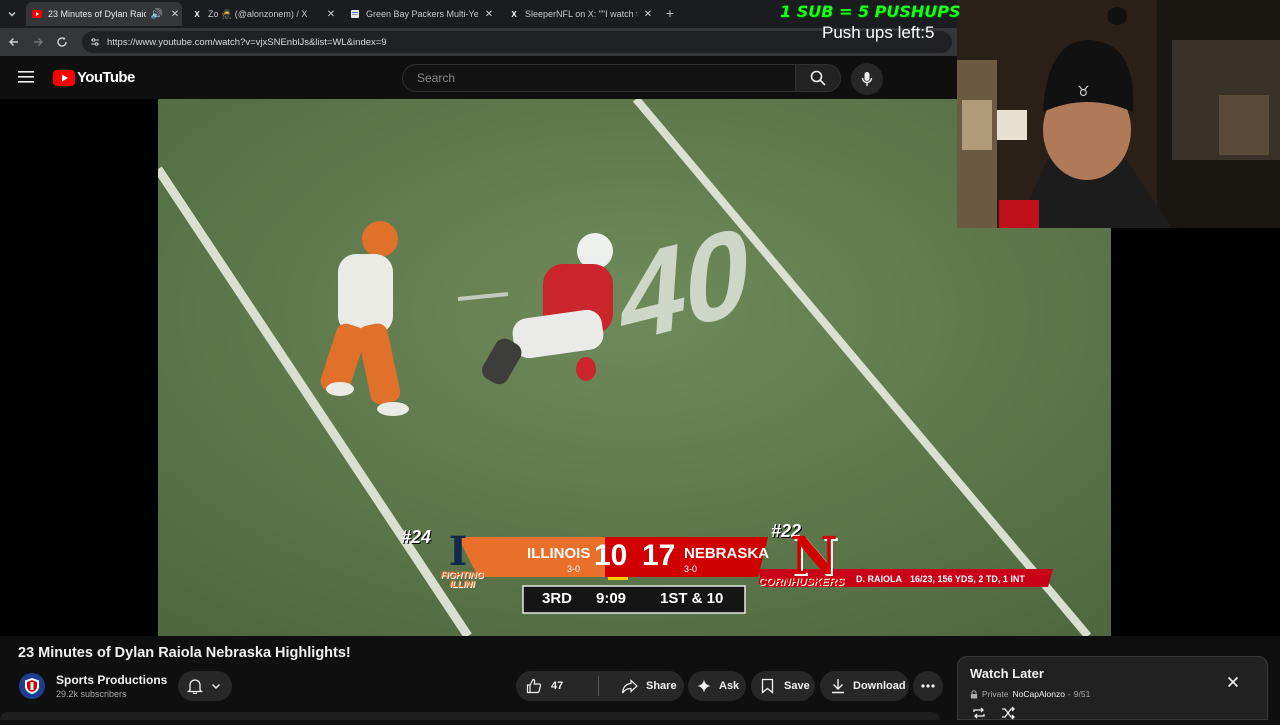 The height and width of the screenshot is (725, 1280). What do you see at coordinates (727, 553) in the screenshot?
I see `home-team: NEBRASKA` at bounding box center [727, 553].